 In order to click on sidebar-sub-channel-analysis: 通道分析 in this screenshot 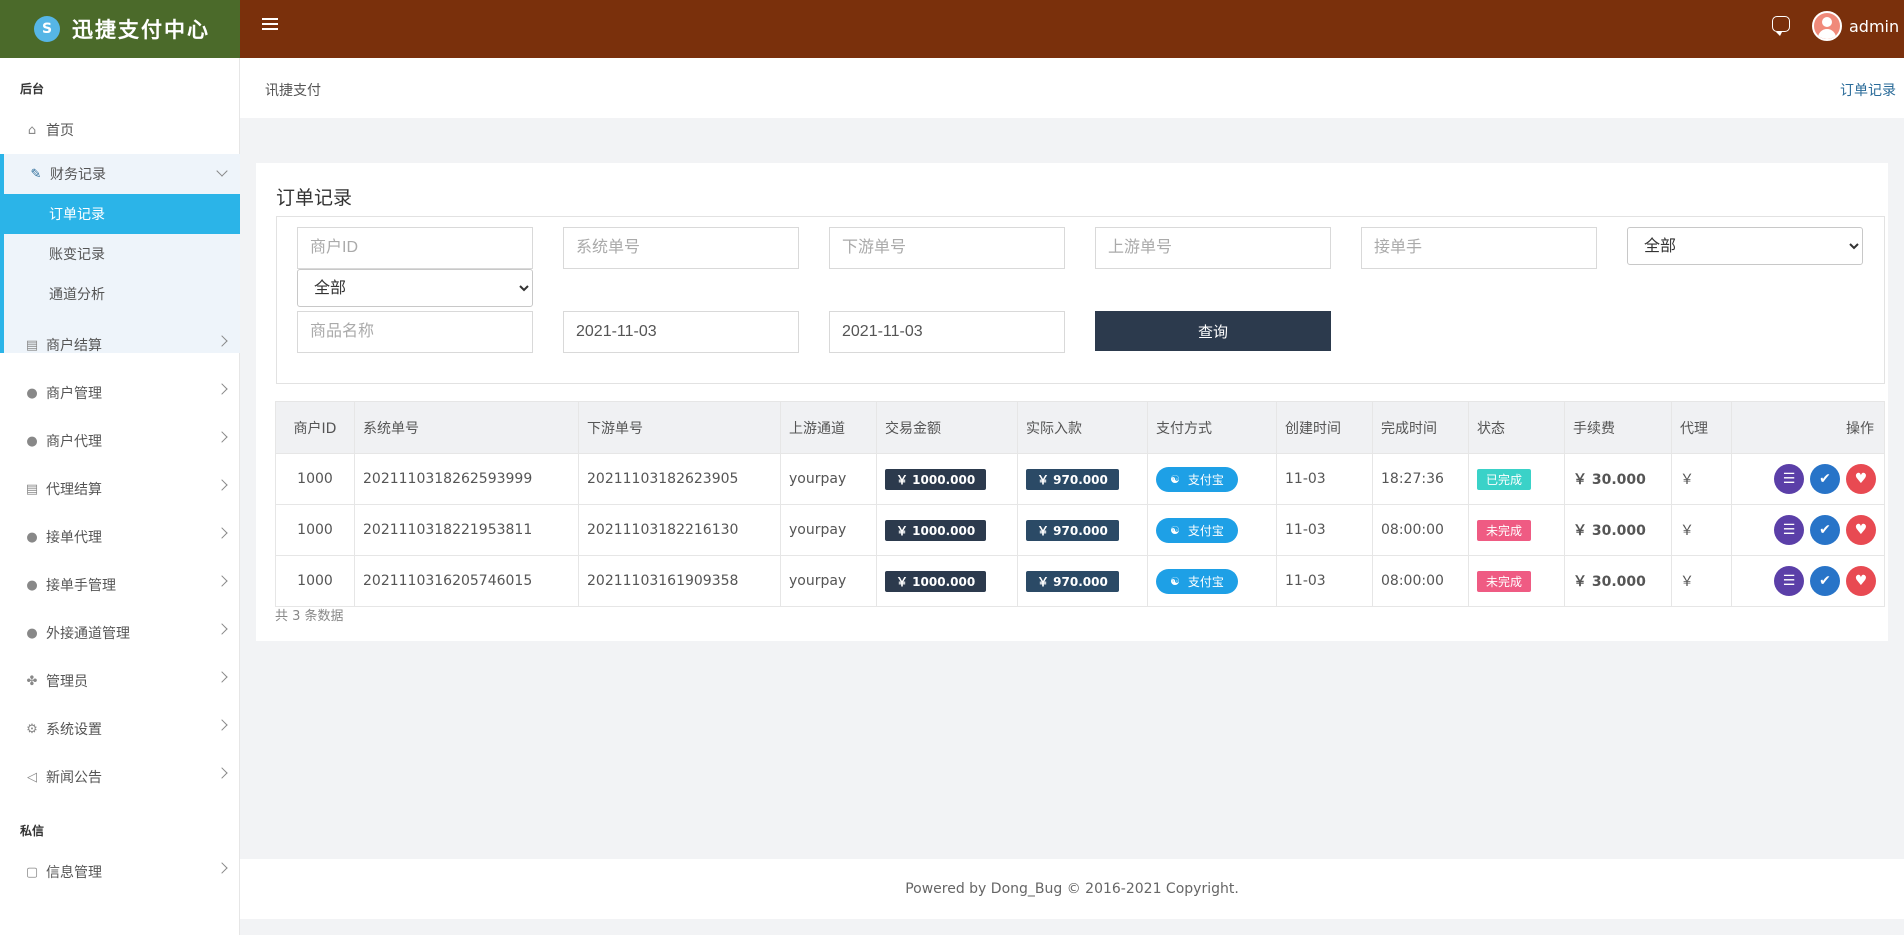, I will do `click(122, 294)`.